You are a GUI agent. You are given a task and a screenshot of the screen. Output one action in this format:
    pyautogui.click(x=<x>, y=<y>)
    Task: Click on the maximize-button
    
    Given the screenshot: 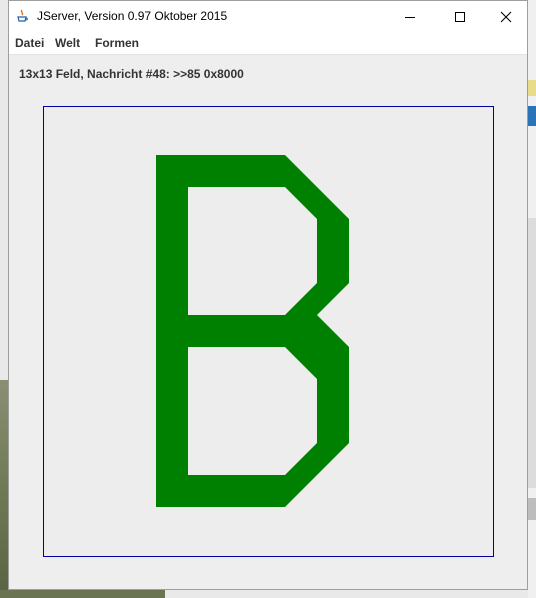 What is the action you would take?
    pyautogui.click(x=460, y=16)
    